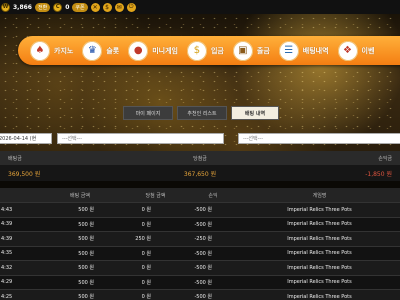 Image resolution: width=400 pixels, height=300 pixels. What do you see at coordinates (64, 50) in the screenshot?
I see `nav-label: 카지노` at bounding box center [64, 50].